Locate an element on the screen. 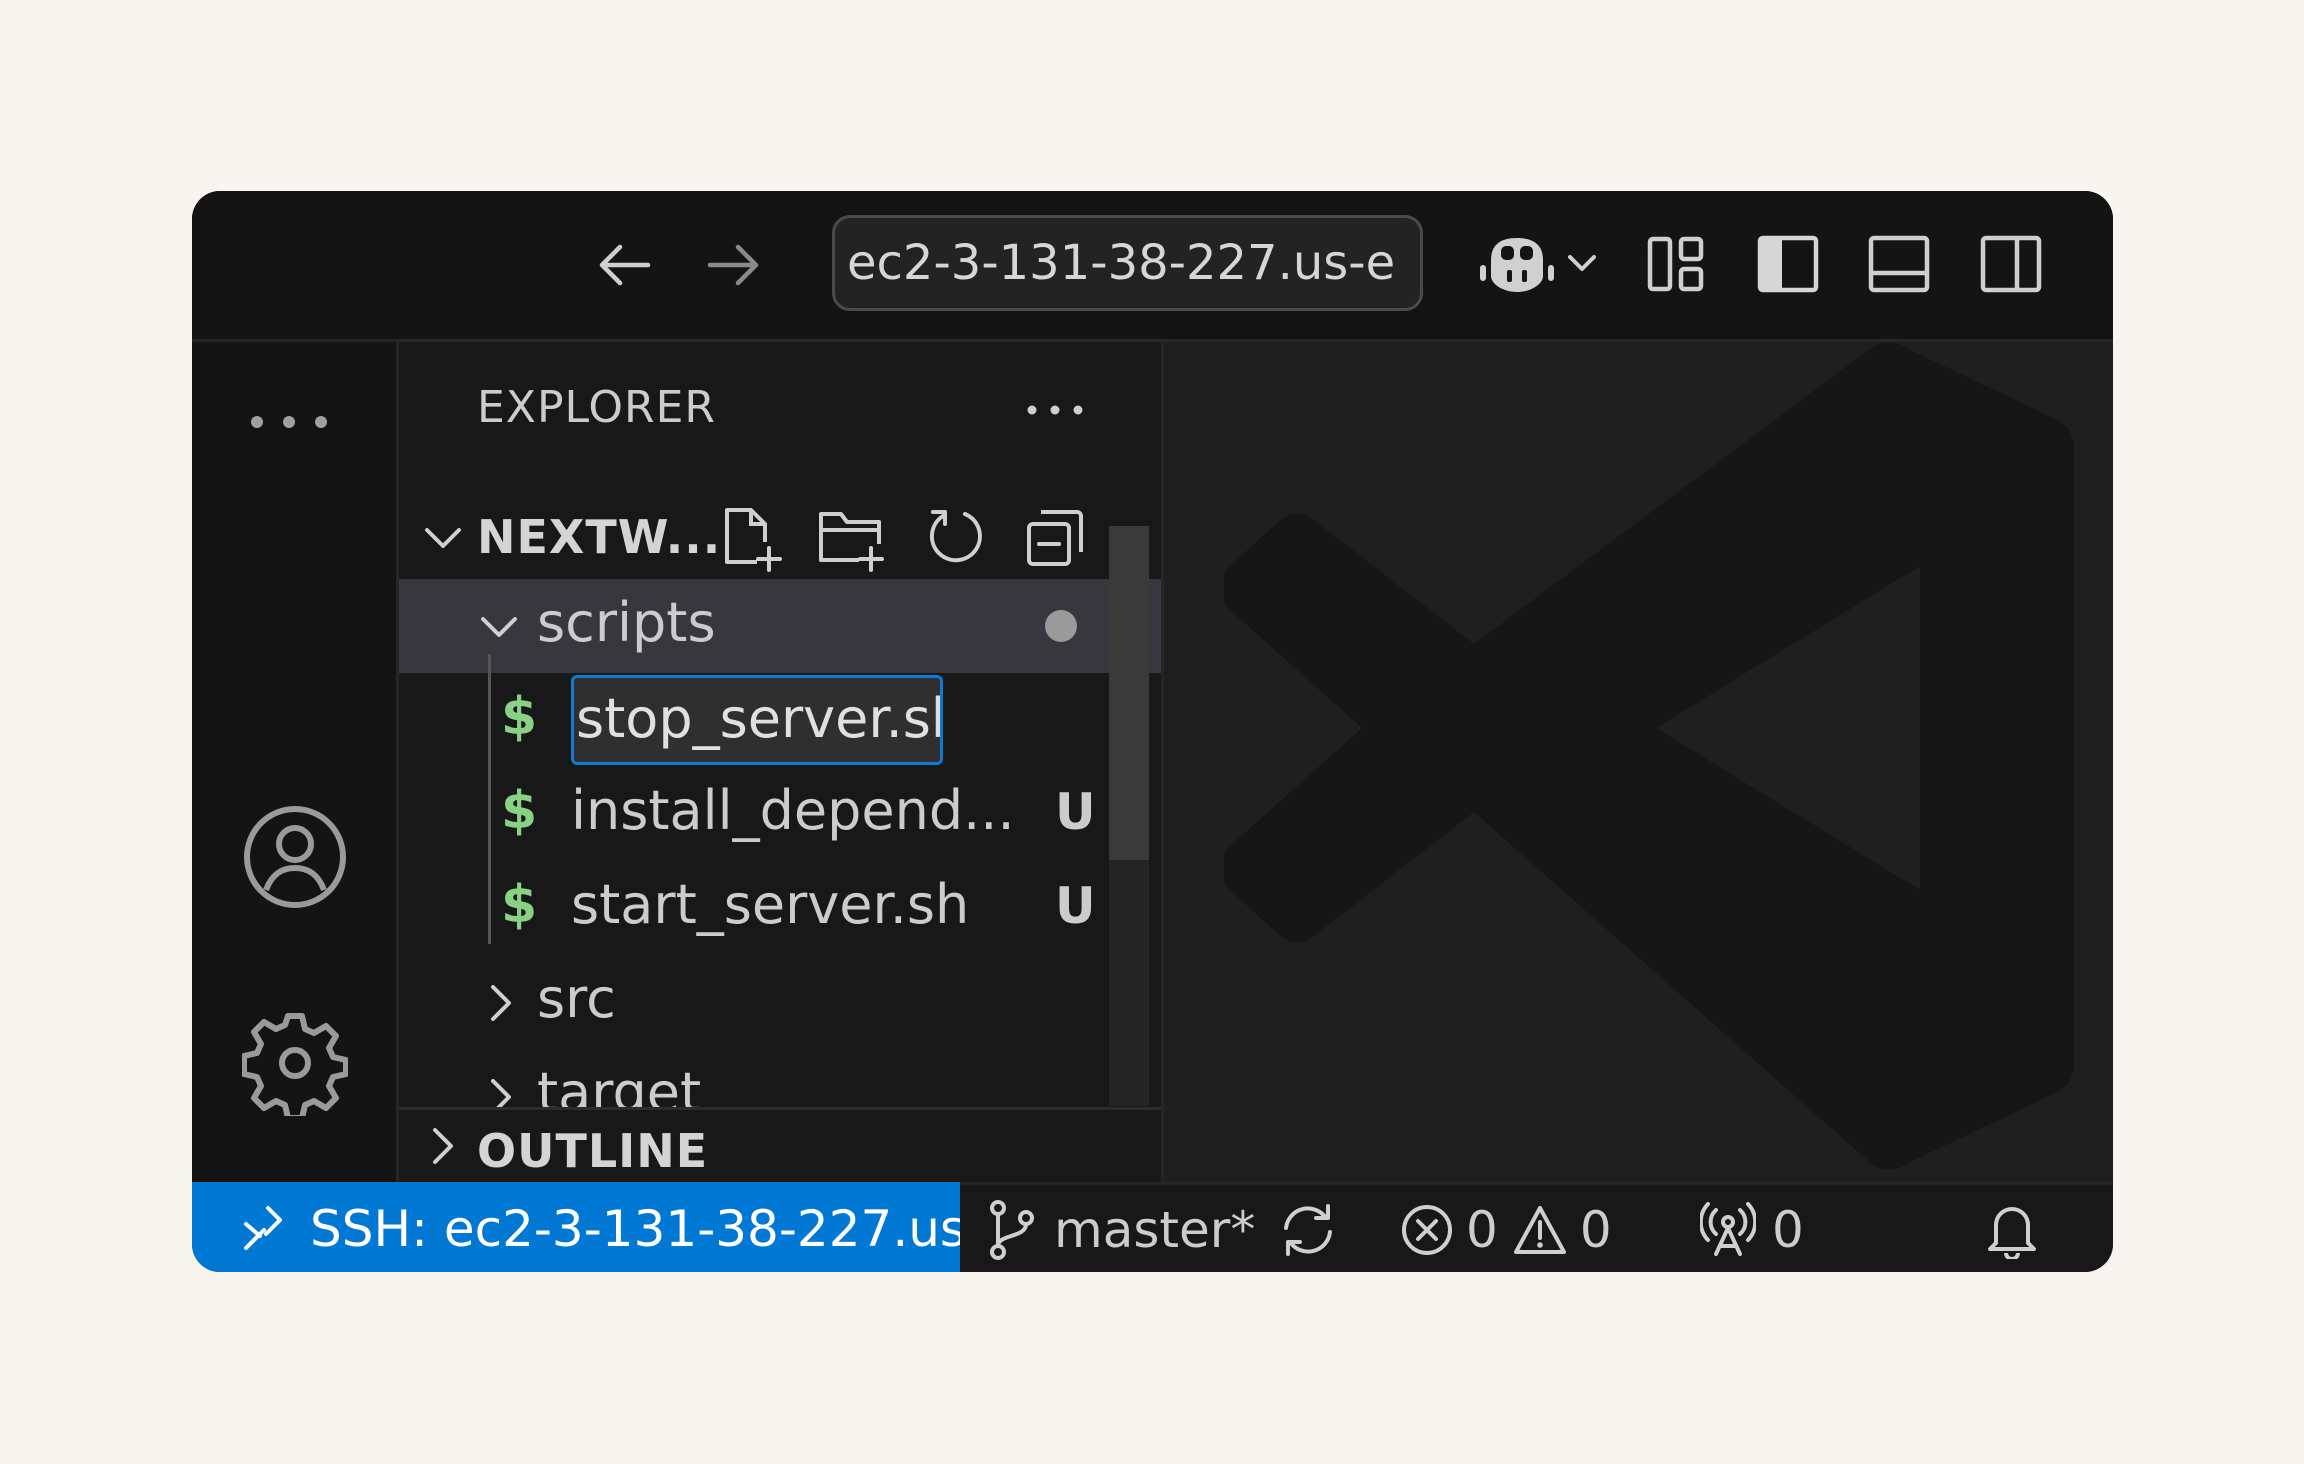 The height and width of the screenshot is (1464, 2304). new-file-icon is located at coordinates (753, 540).